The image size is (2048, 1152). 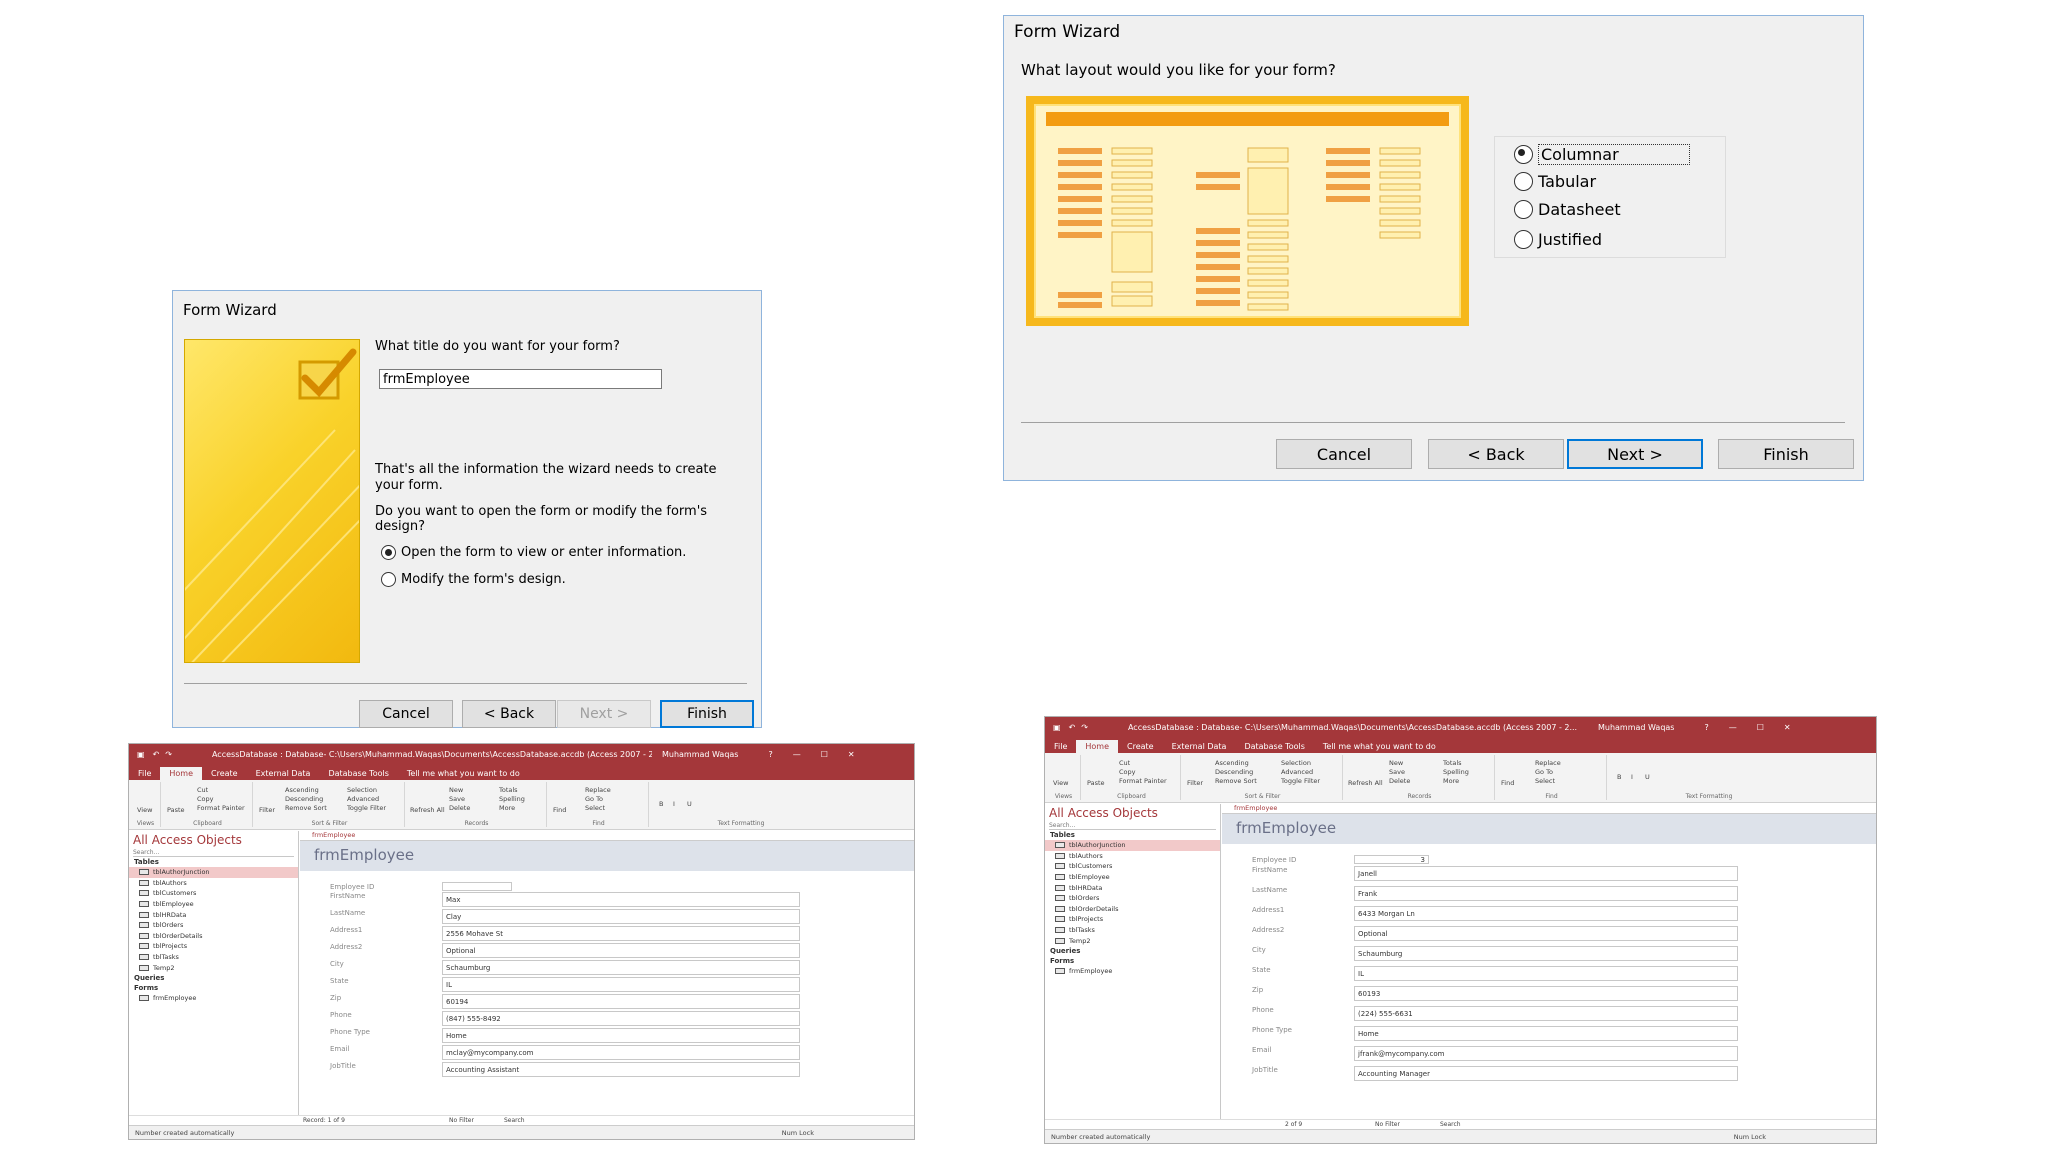 What do you see at coordinates (1558, 239) in the screenshot?
I see `radio-justified: Justified` at bounding box center [1558, 239].